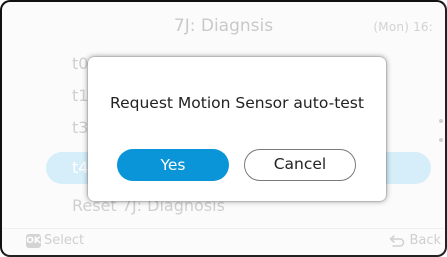 This screenshot has height=257, width=447. Describe the element at coordinates (425, 240) in the screenshot. I see `back-hint: Back` at that location.